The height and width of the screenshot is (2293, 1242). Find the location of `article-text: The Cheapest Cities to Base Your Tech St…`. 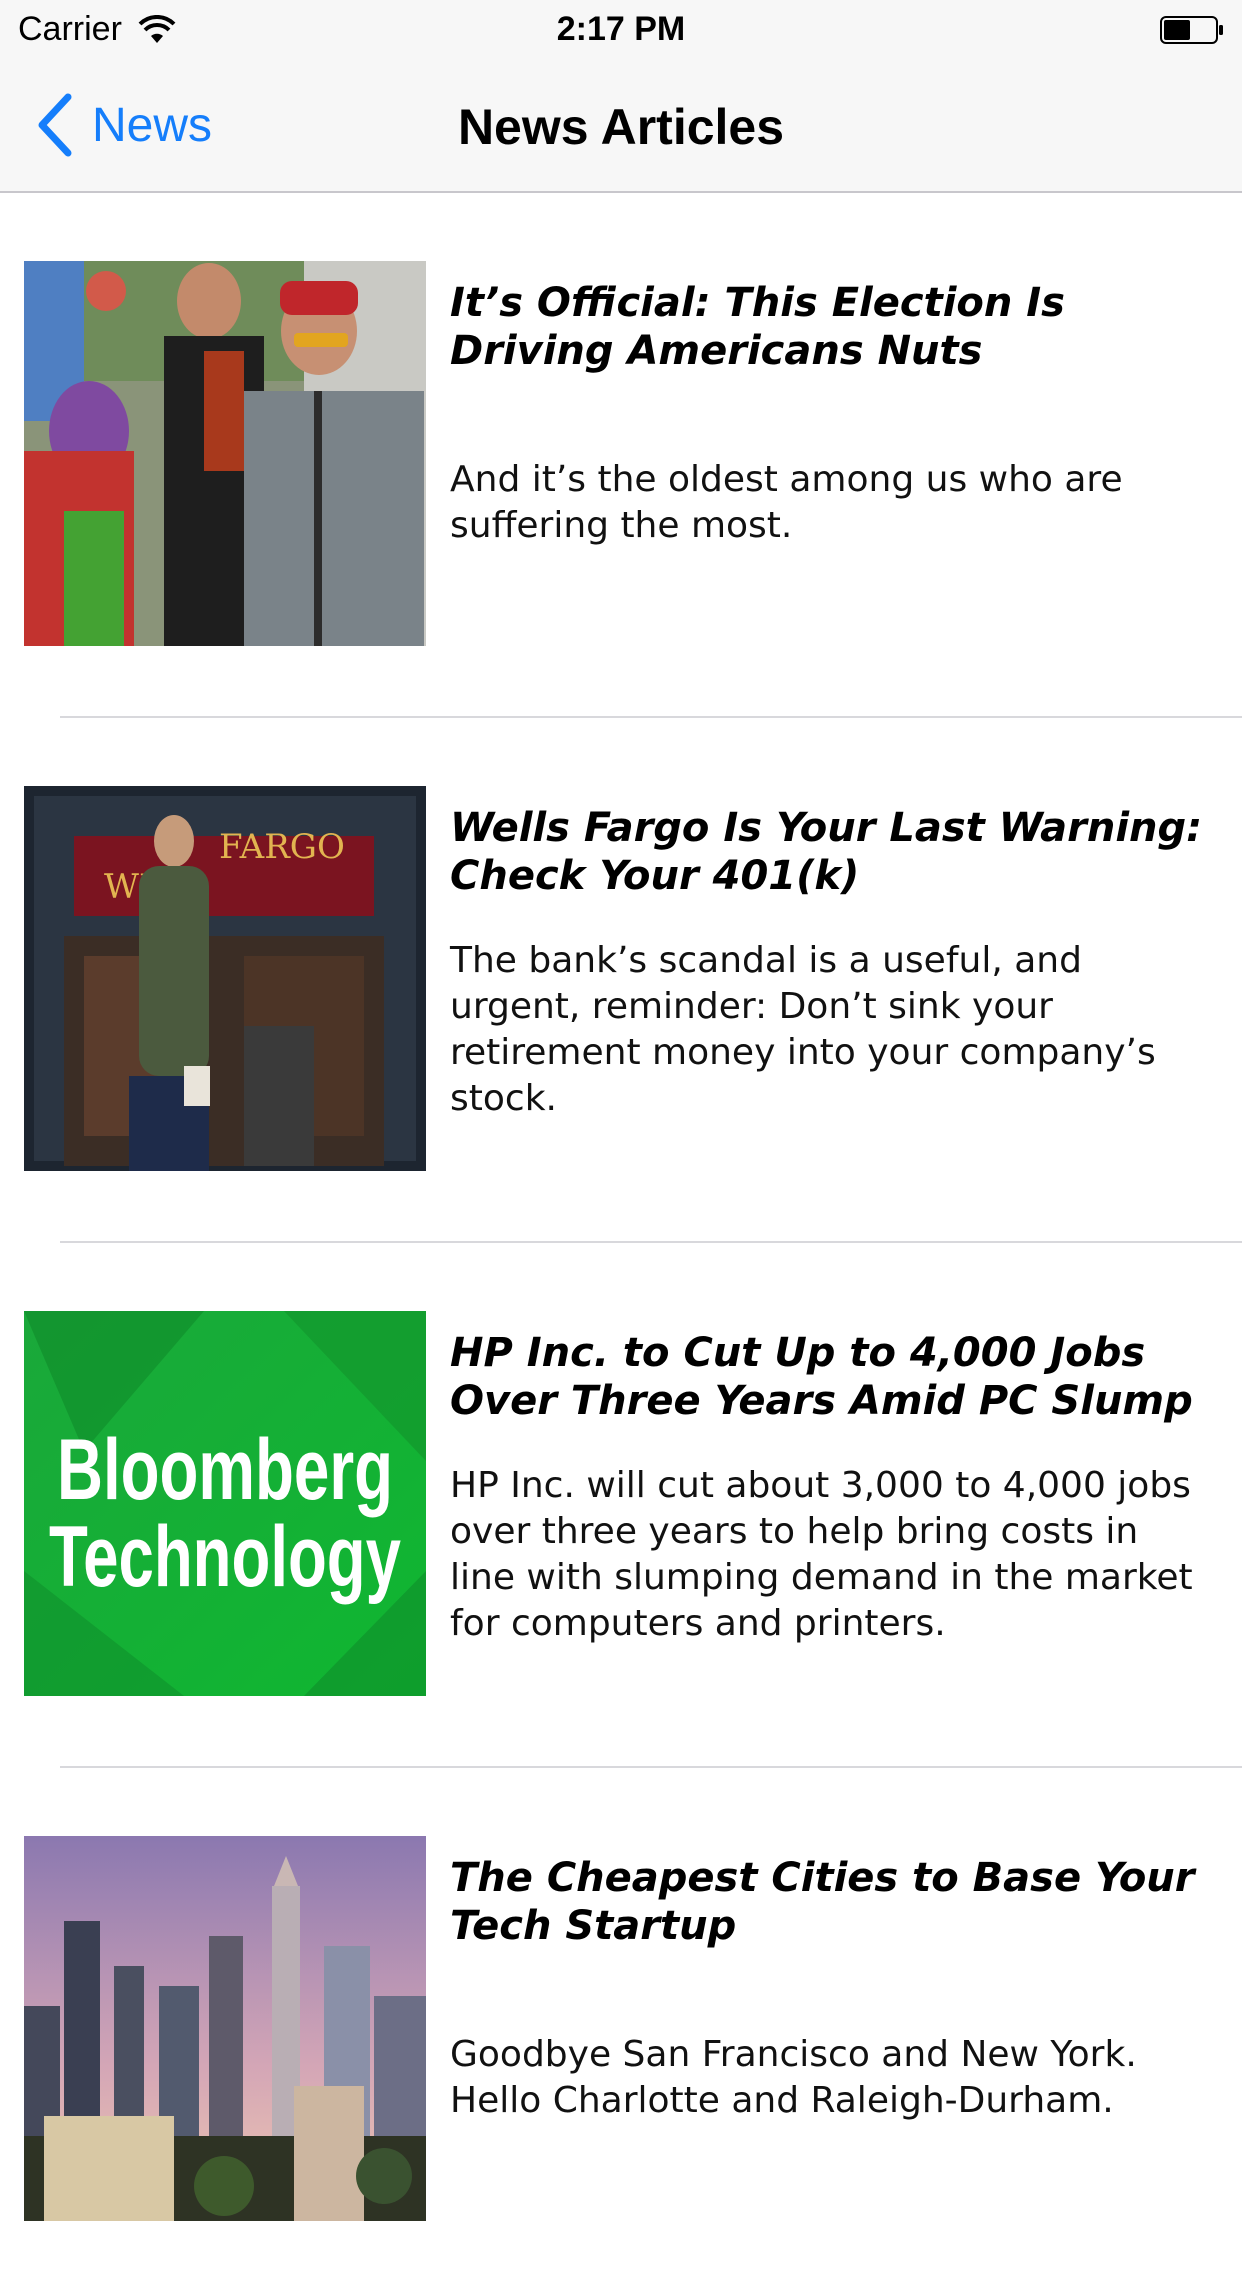

article-text: The Cheapest Cities to Base Your Tech St… is located at coordinates (832, 1989).